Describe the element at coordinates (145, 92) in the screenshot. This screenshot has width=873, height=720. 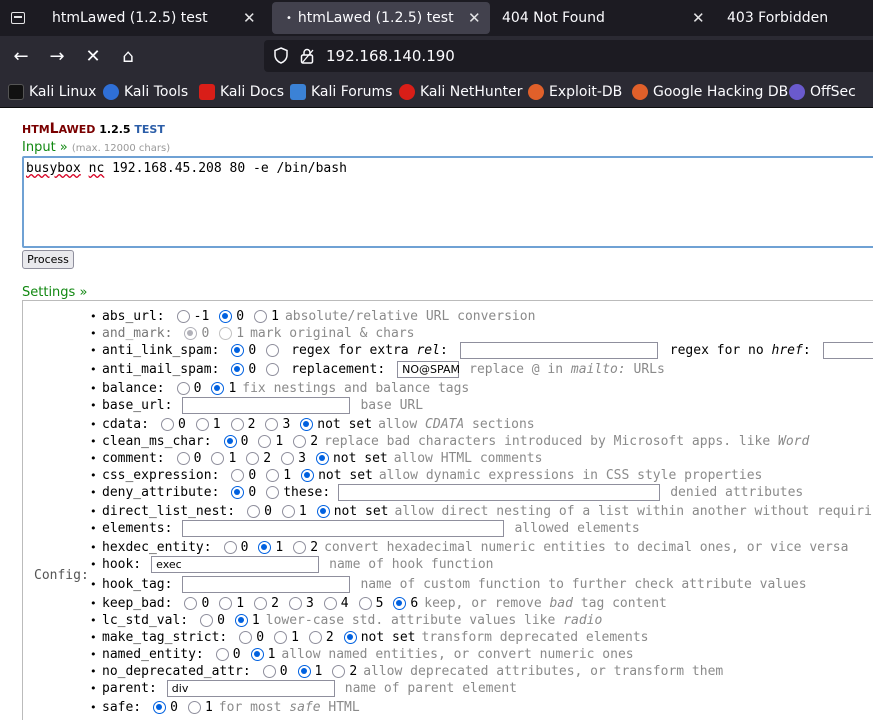
I see `bookmark-kali-tools: Kali Tools` at that location.